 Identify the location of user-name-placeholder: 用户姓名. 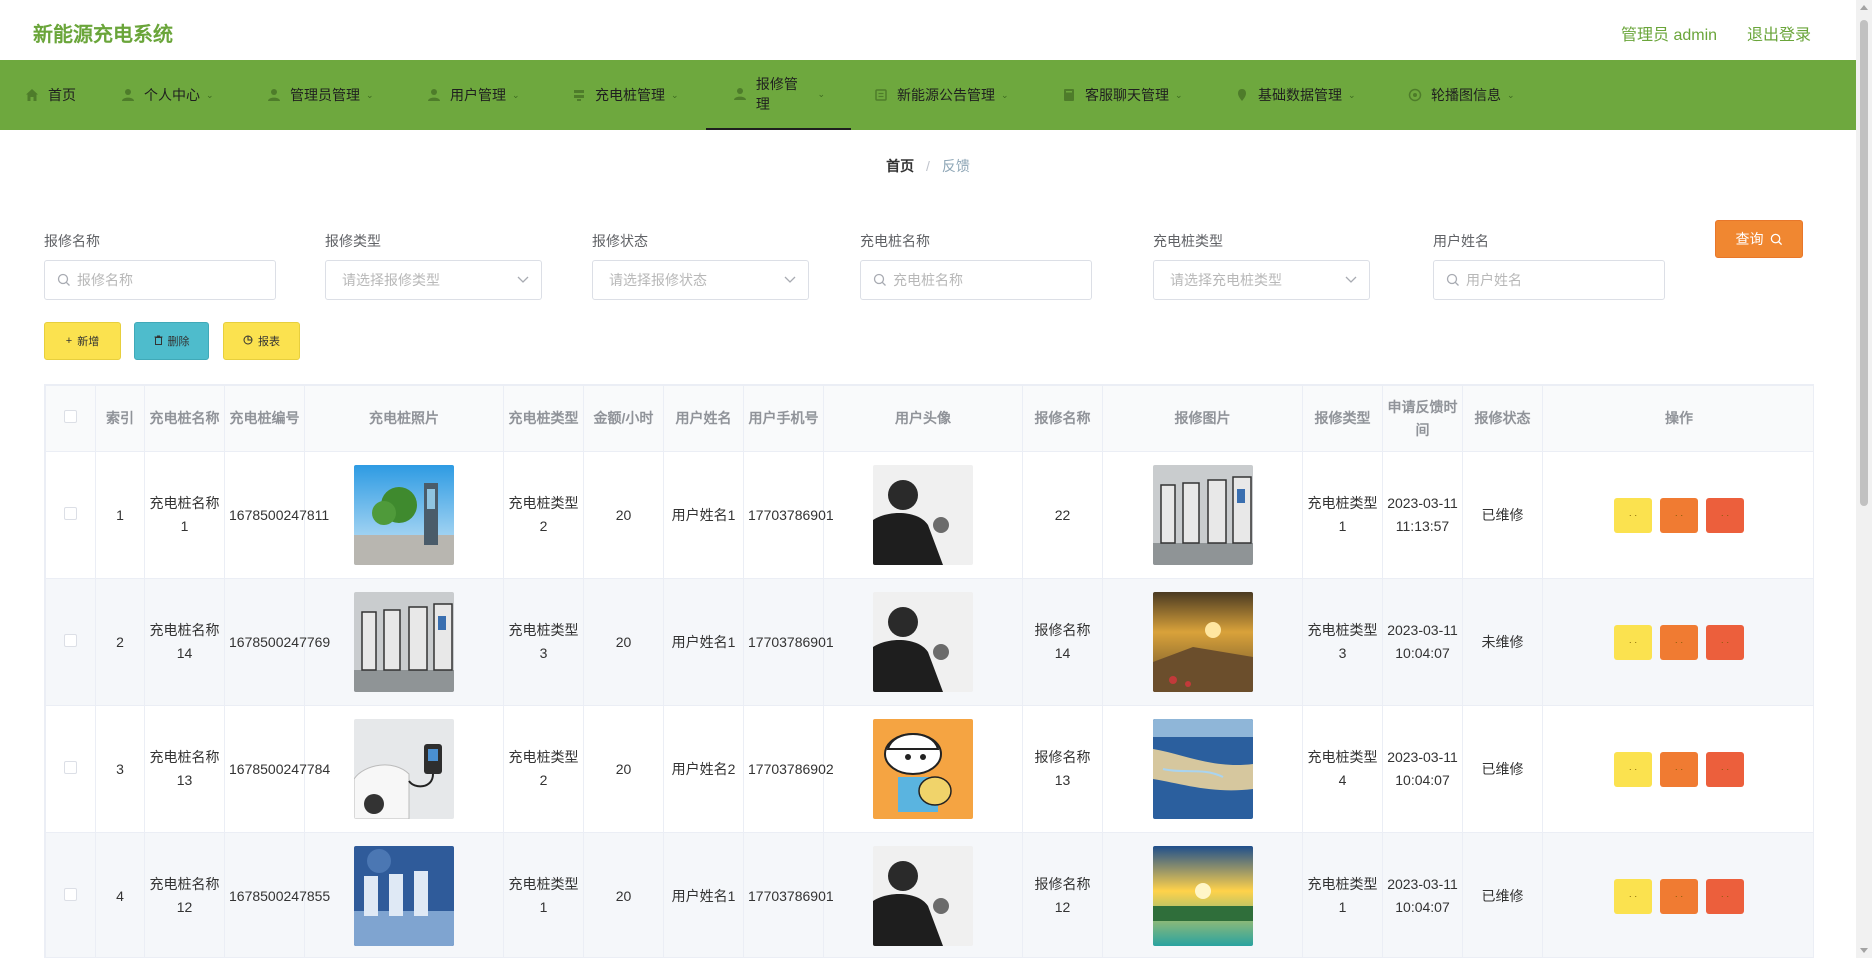
(1494, 280).